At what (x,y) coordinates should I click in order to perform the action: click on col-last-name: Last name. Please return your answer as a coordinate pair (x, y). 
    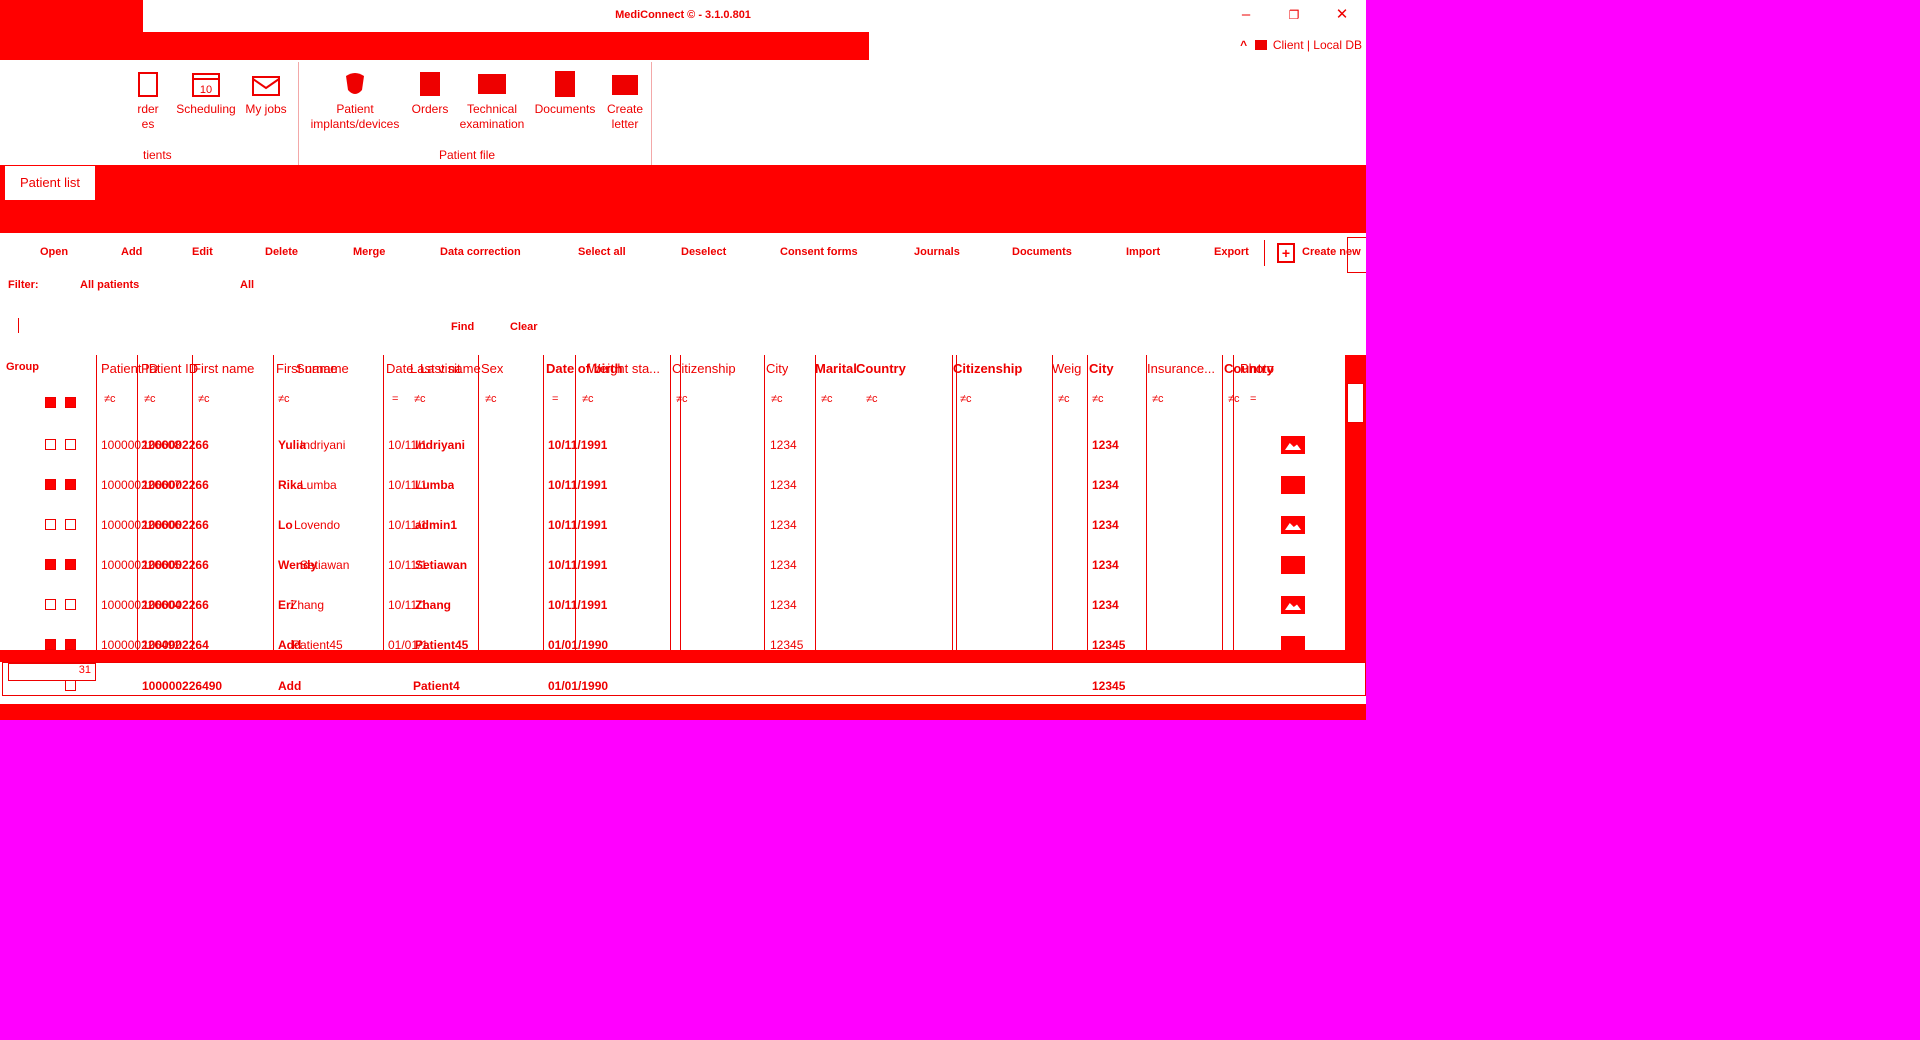
    Looking at the image, I should click on (450, 368).